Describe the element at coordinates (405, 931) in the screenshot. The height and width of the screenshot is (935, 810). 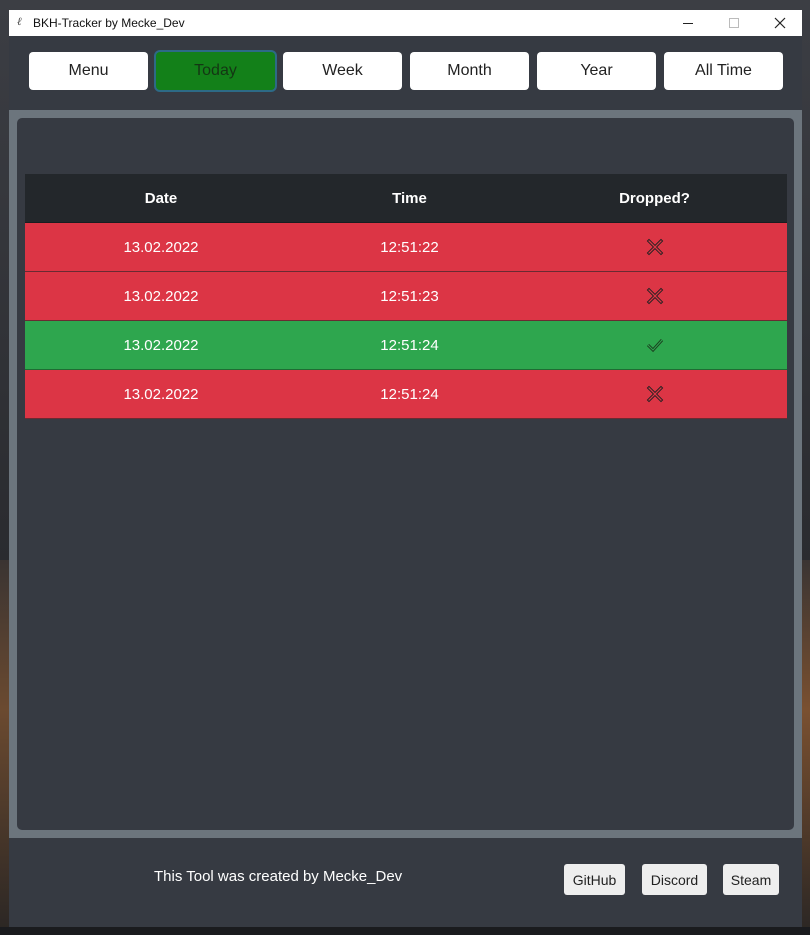
I see `desktop-background-bottom` at that location.